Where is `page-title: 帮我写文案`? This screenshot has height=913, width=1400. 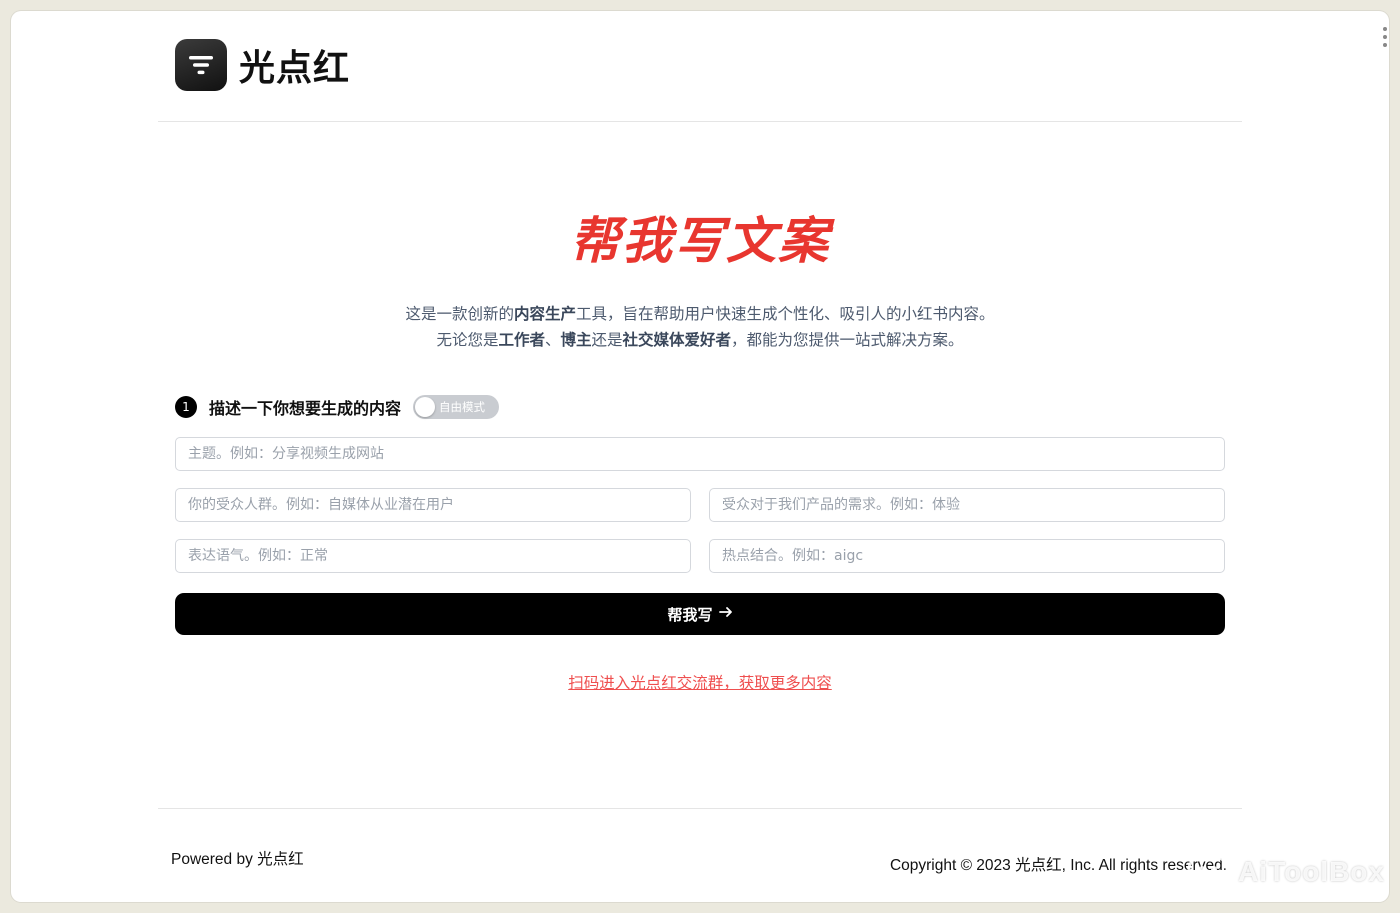
page-title: 帮我写文案 is located at coordinates (700, 241).